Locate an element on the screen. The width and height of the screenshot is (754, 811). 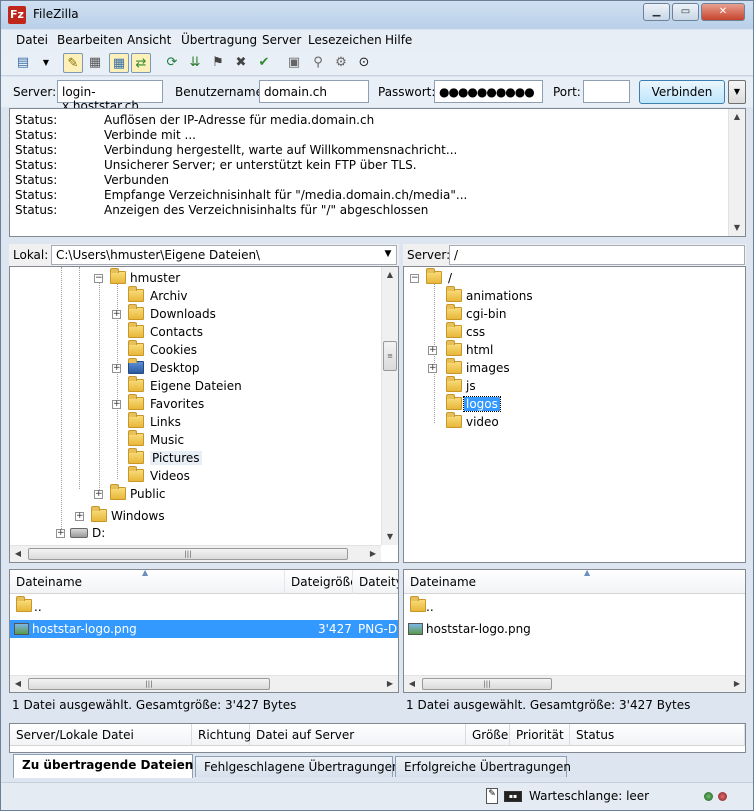
tree-item-cgi-bin: cgi-bin is located at coordinates (530, 313).